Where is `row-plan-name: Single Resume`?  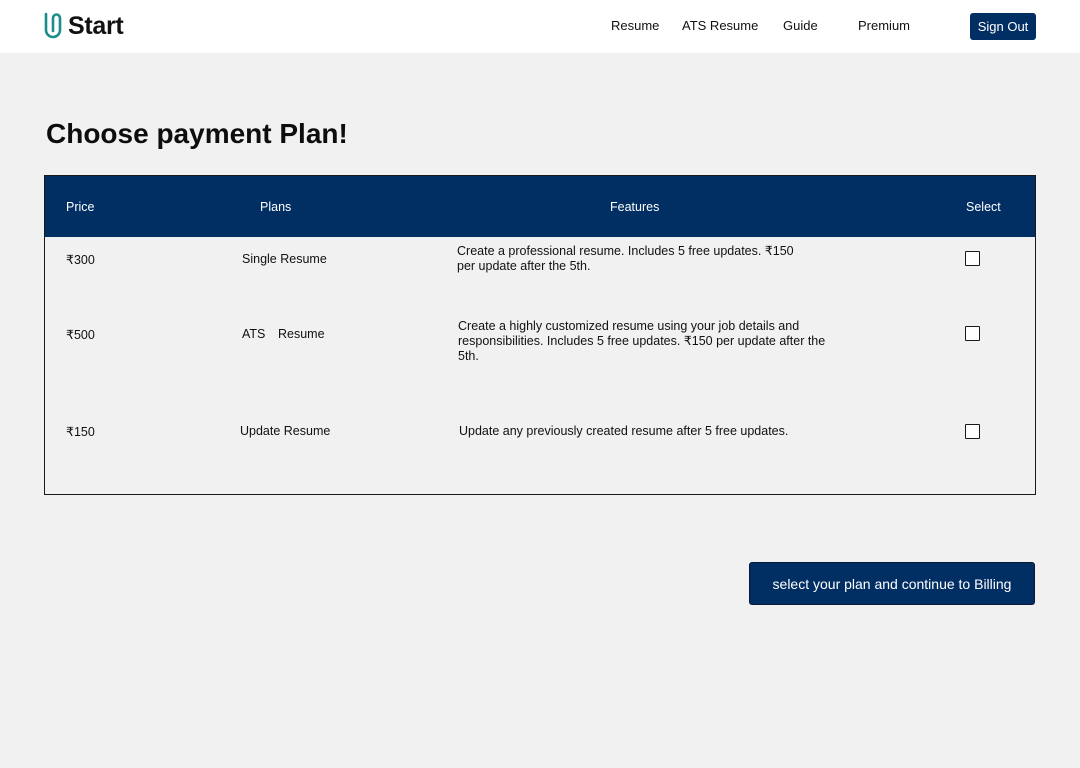
row-plan-name: Single Resume is located at coordinates (284, 259).